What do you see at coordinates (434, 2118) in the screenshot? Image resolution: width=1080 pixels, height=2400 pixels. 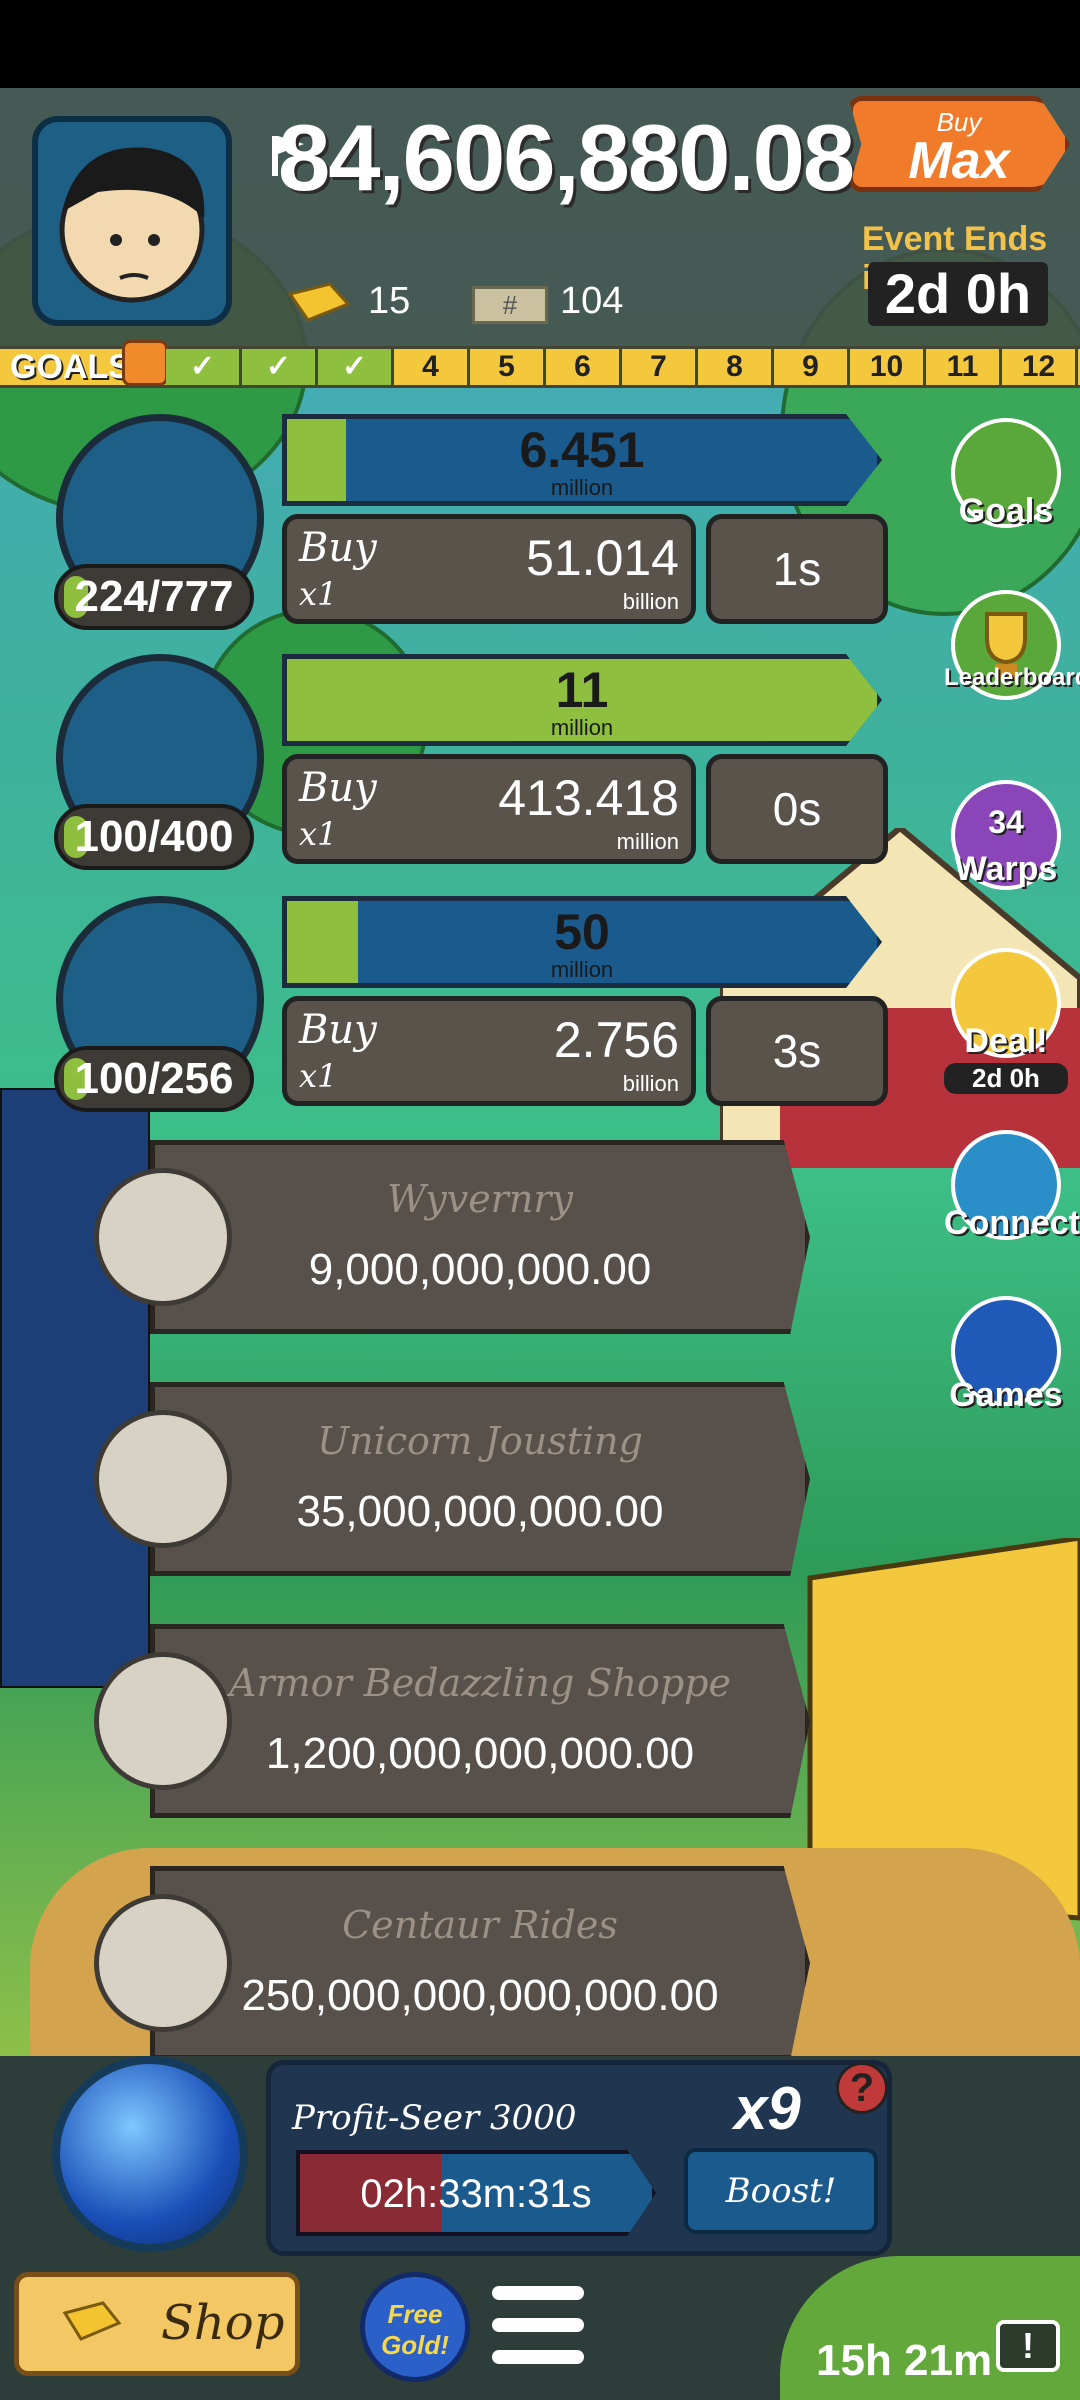 I see `manager-name: Profit-Seer 3000` at bounding box center [434, 2118].